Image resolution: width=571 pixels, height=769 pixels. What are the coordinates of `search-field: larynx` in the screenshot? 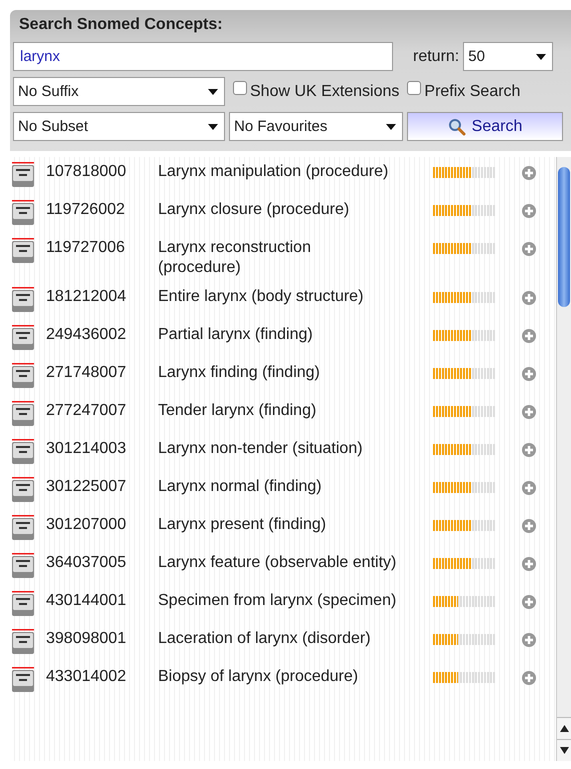 It's located at (203, 56).